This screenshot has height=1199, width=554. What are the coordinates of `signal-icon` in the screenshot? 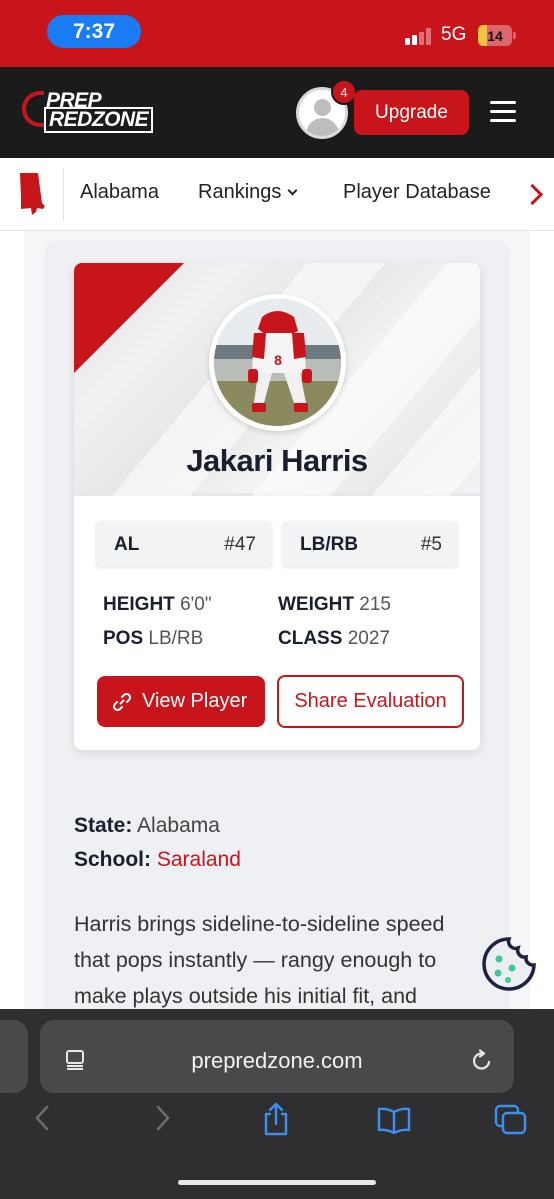 It's located at (419, 36).